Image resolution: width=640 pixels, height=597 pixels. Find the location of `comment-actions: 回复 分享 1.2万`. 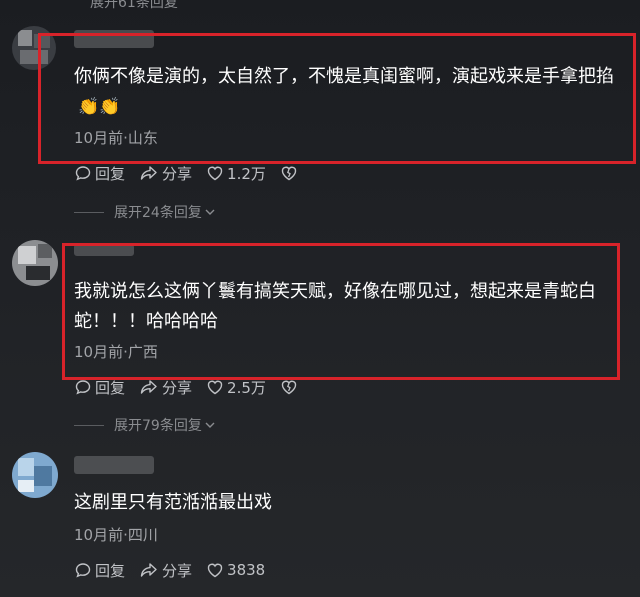

comment-actions: 回复 分享 1.2万 is located at coordinates (194, 173).